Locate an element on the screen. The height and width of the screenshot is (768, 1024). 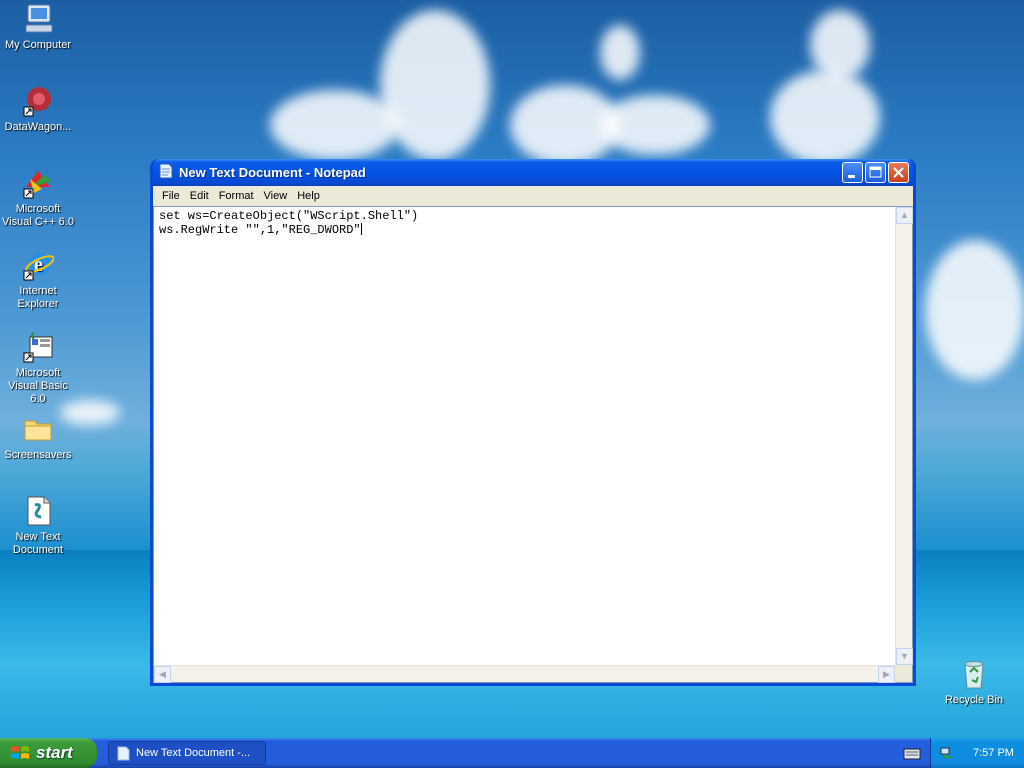
datawagon-icon is located at coordinates (38, 101).